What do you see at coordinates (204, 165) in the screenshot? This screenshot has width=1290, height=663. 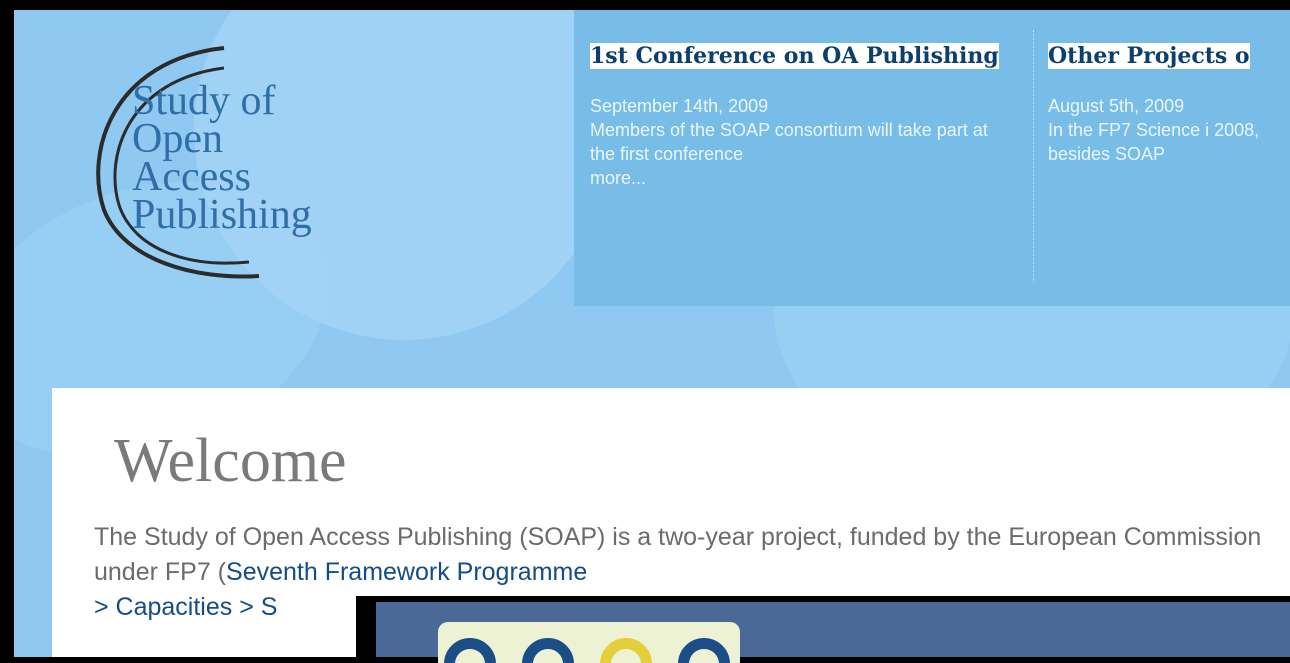 I see `soap-logo: Study of Open Access Publishing` at bounding box center [204, 165].